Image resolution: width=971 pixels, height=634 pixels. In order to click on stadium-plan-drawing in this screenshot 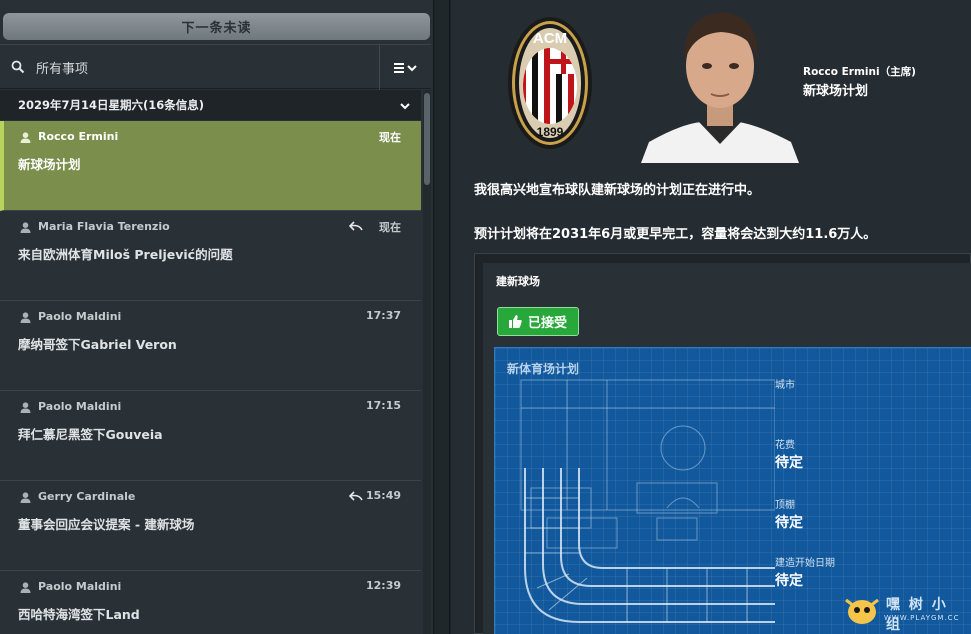, I will do `click(647, 501)`.